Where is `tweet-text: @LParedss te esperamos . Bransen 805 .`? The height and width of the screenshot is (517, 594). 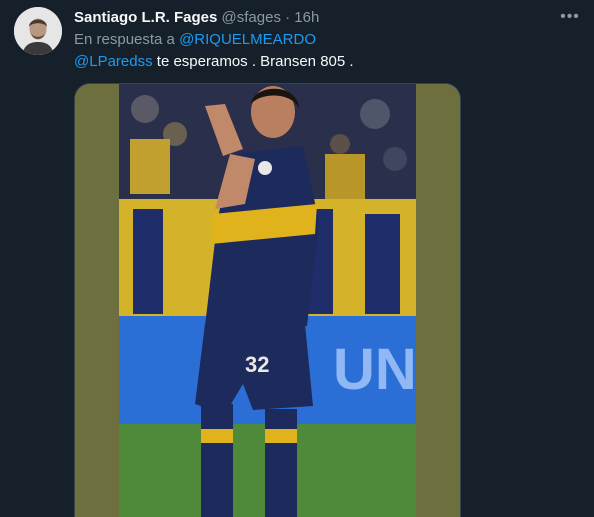 tweet-text: @LParedss te esperamos . Bransen 805 . is located at coordinates (214, 62).